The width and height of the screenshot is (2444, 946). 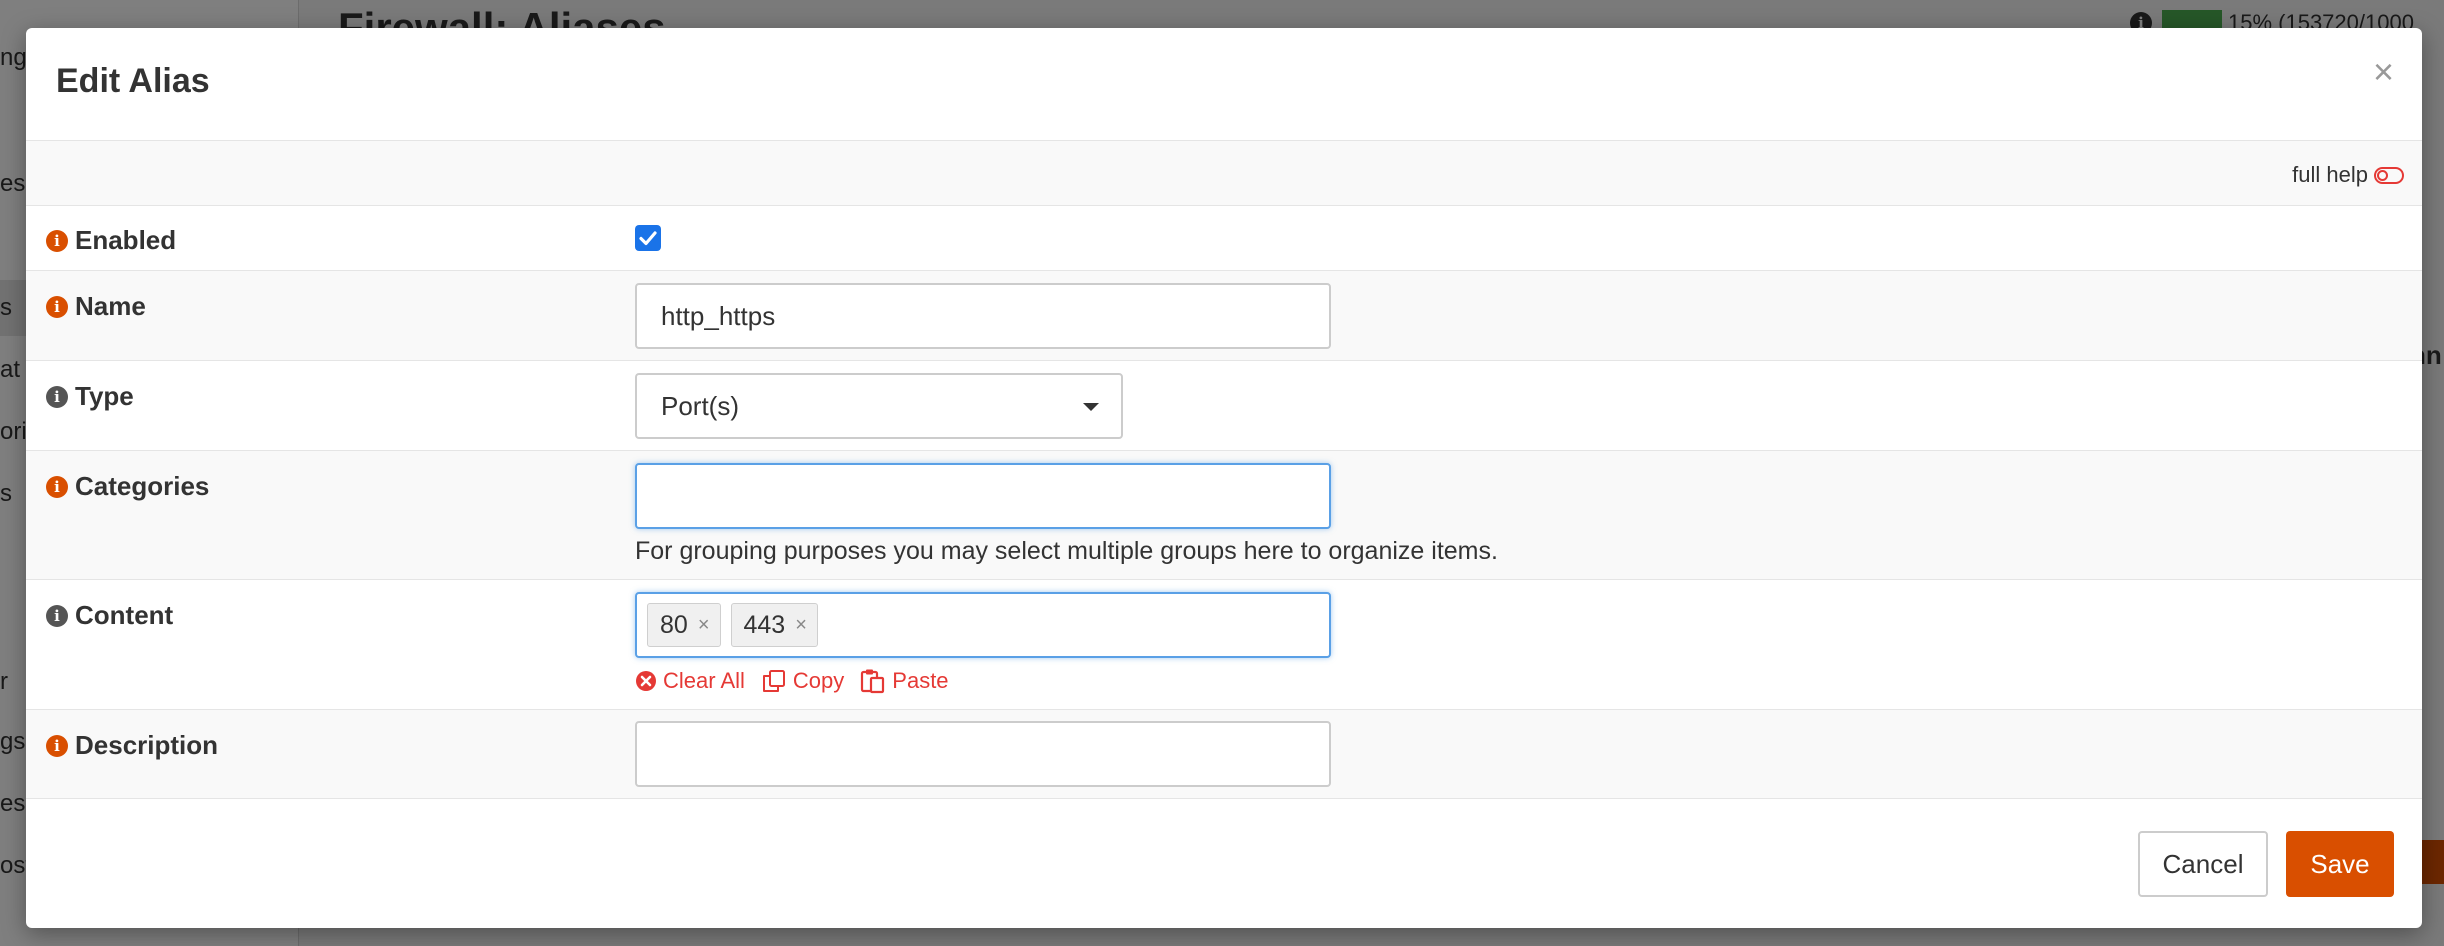 I want to click on content-label-text: Content, so click(x=124, y=615).